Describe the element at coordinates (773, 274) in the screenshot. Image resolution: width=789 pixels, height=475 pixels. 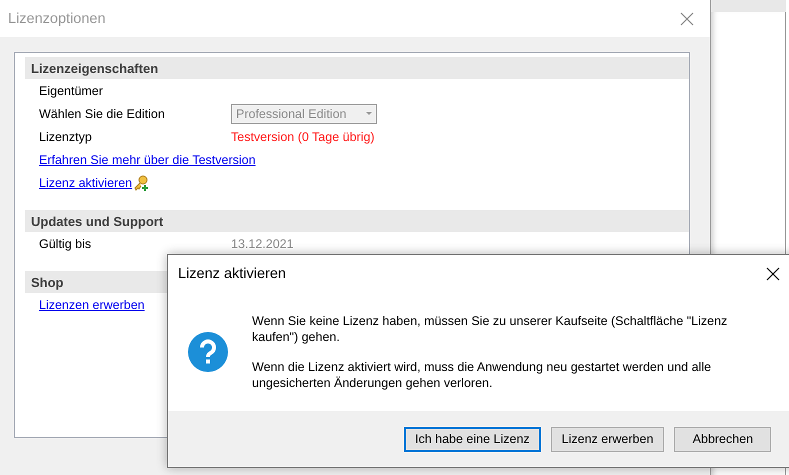
I see `close-icon` at that location.